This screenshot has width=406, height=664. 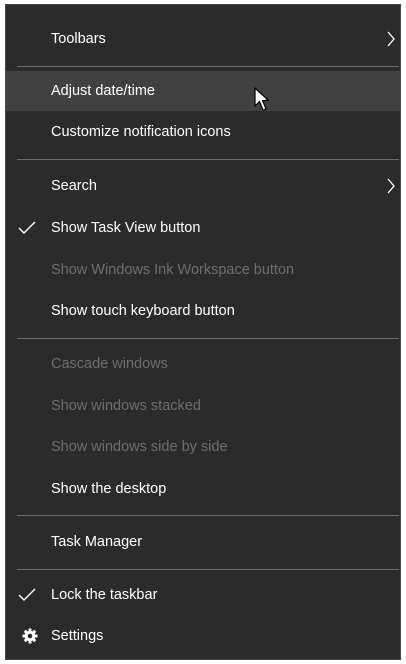 What do you see at coordinates (126, 406) in the screenshot?
I see `menu-item-label: Show windows stacked` at bounding box center [126, 406].